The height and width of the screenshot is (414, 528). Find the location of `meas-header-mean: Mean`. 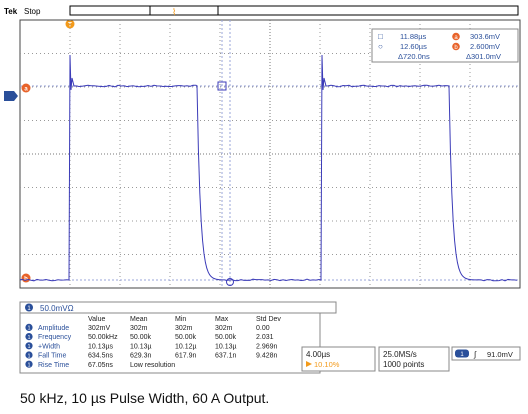

meas-header-mean: Mean is located at coordinates (139, 319).